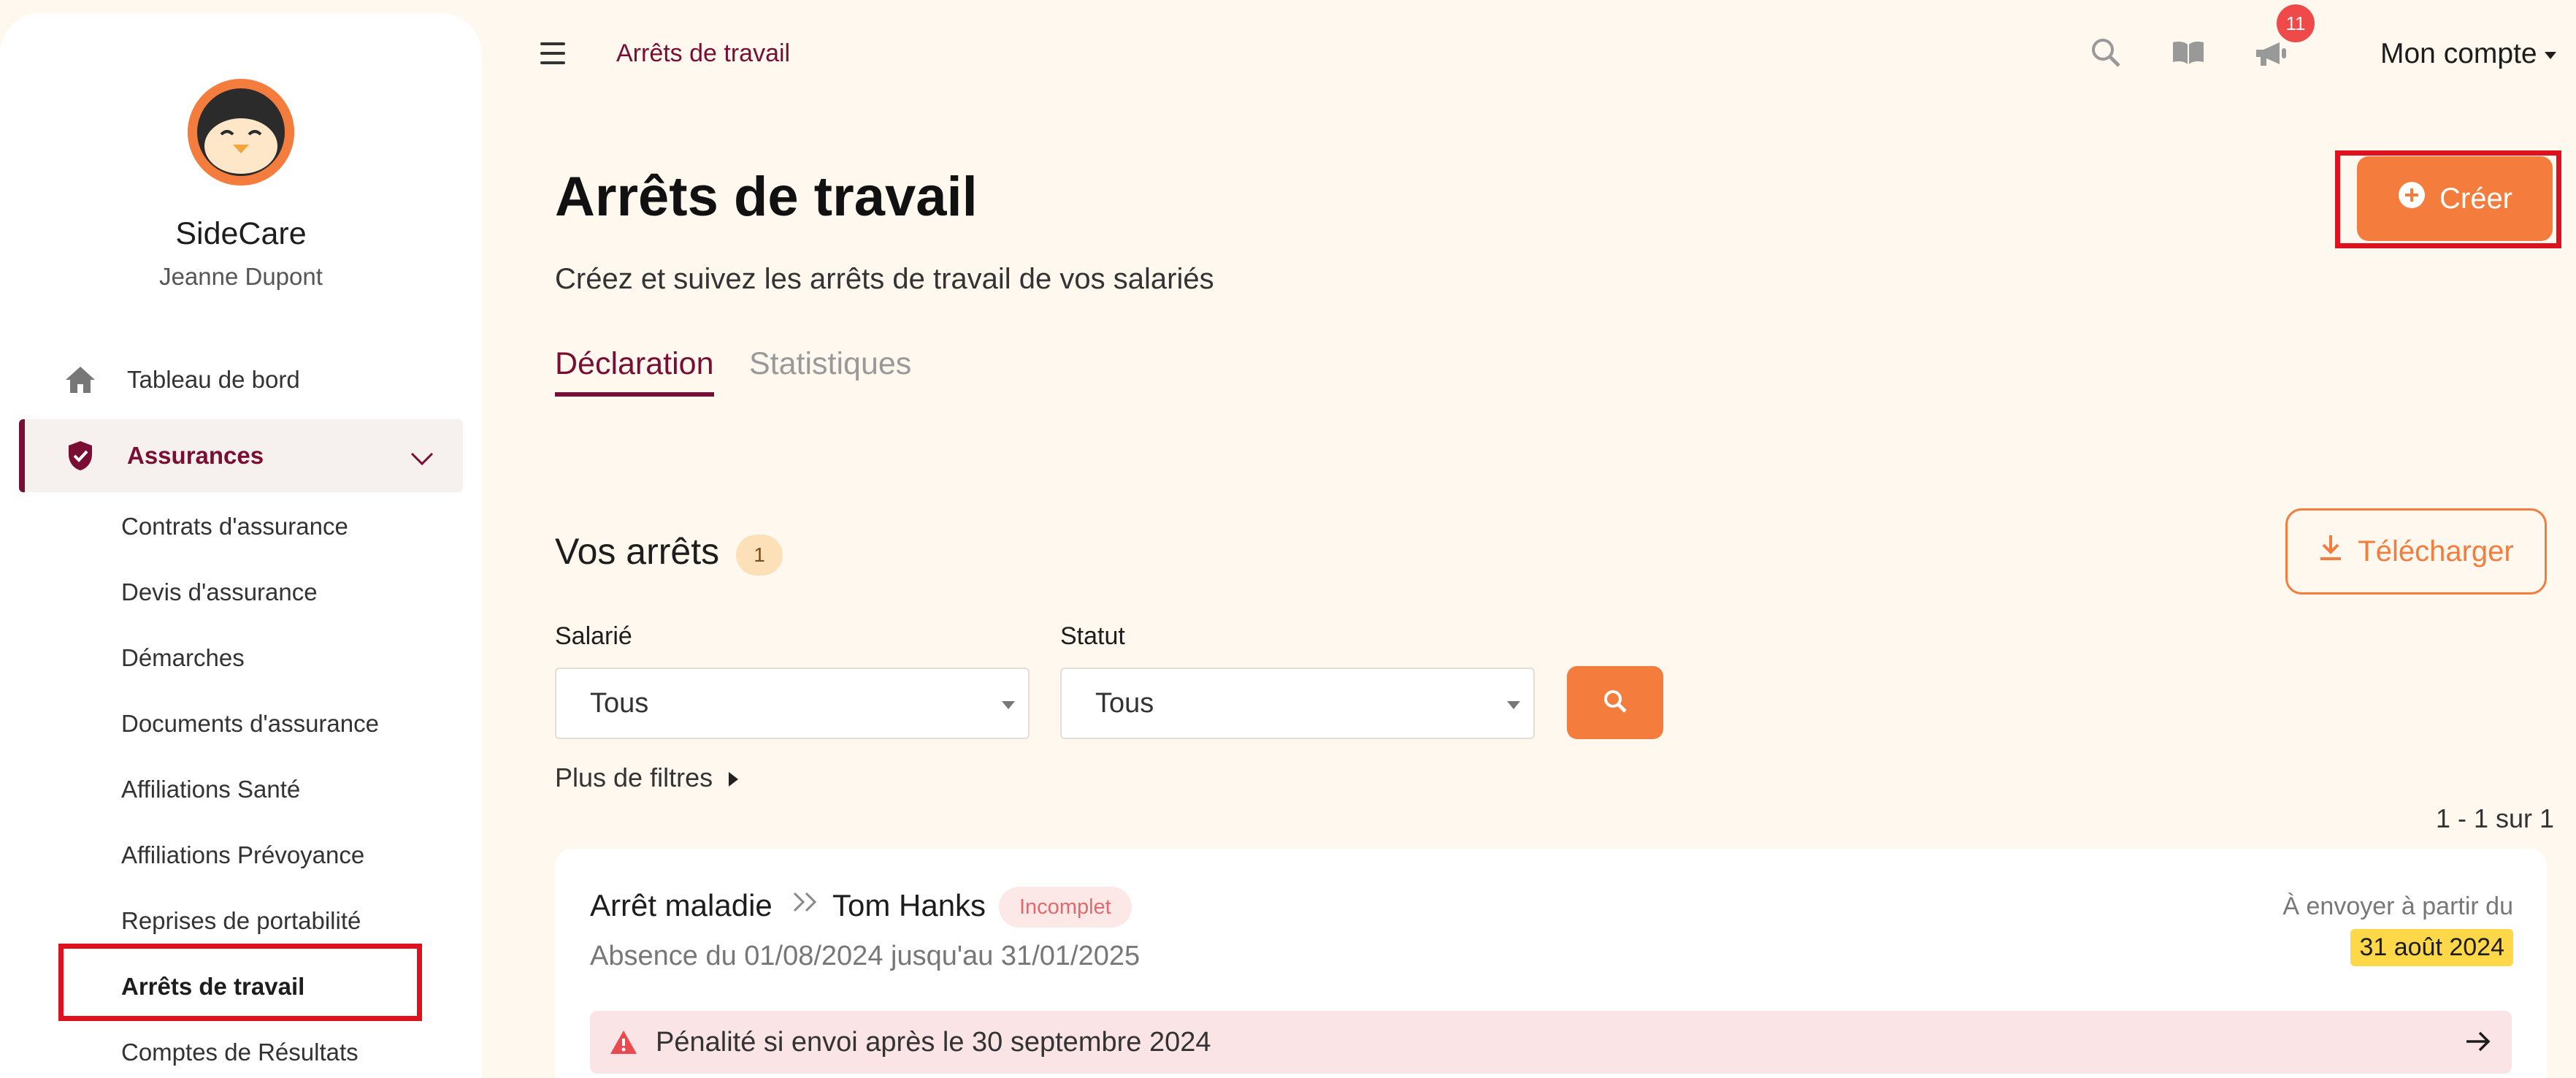 The image size is (2576, 1078). What do you see at coordinates (734, 779) in the screenshot?
I see `caret-right-icon` at bounding box center [734, 779].